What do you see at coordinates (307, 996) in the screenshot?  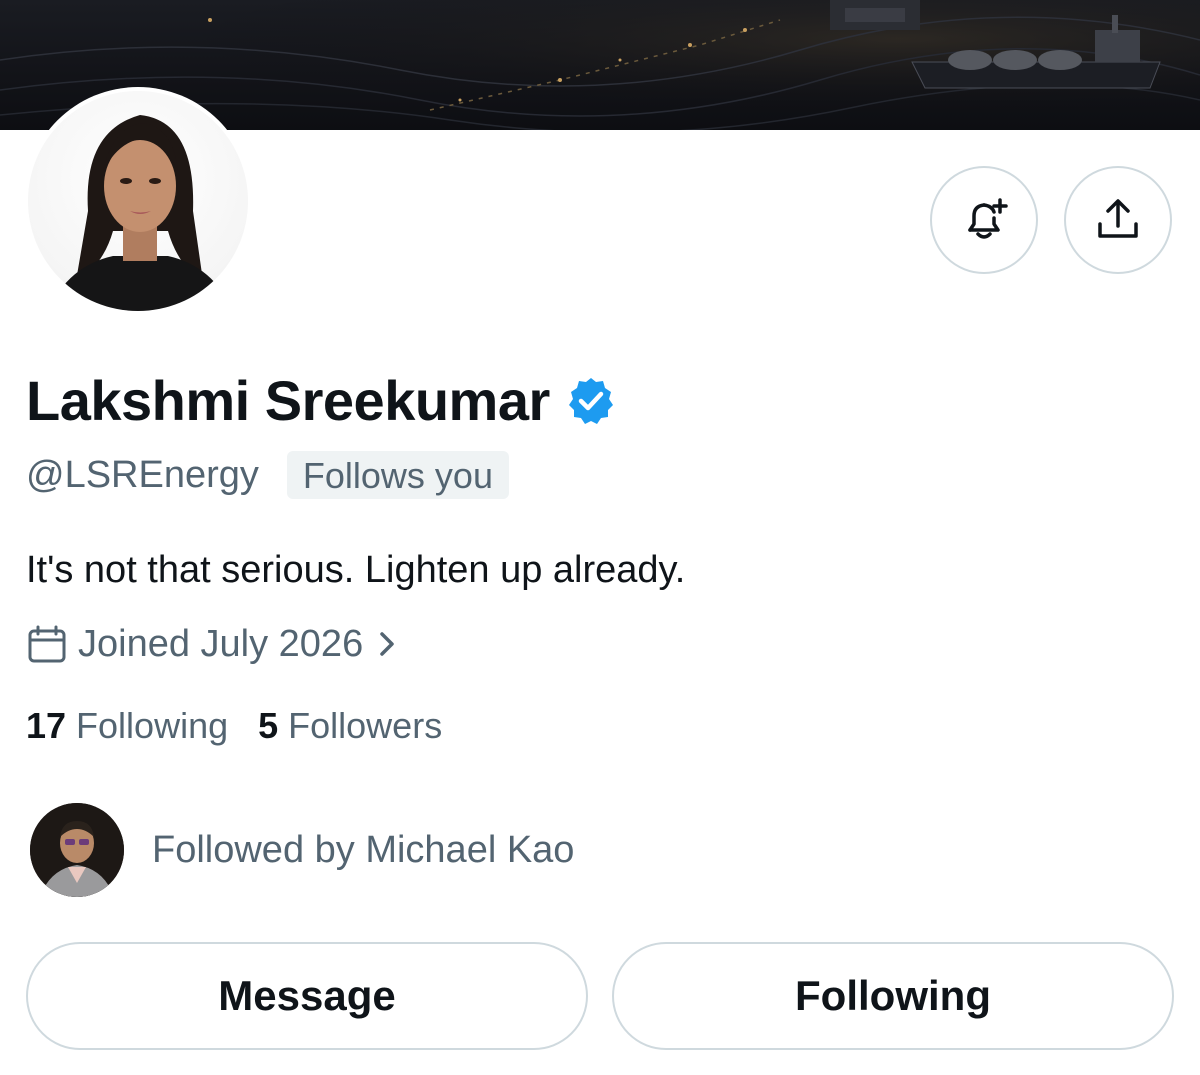 I see `message-button: Message` at bounding box center [307, 996].